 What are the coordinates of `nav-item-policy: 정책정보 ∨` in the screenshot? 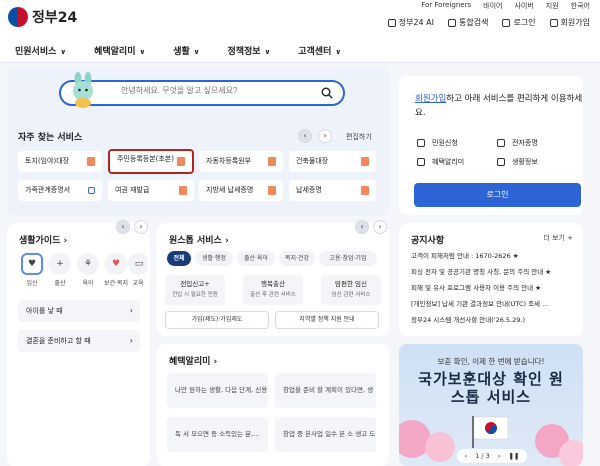 It's located at (248, 50).